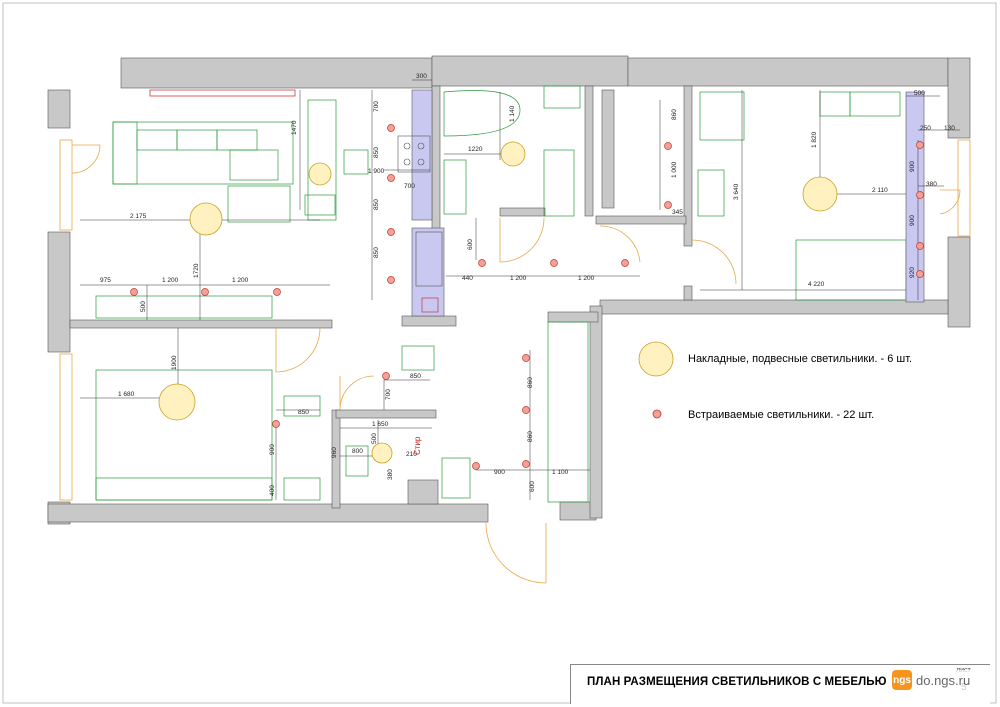 The image size is (1000, 707). I want to click on dim-label: 800, so click(357, 451).